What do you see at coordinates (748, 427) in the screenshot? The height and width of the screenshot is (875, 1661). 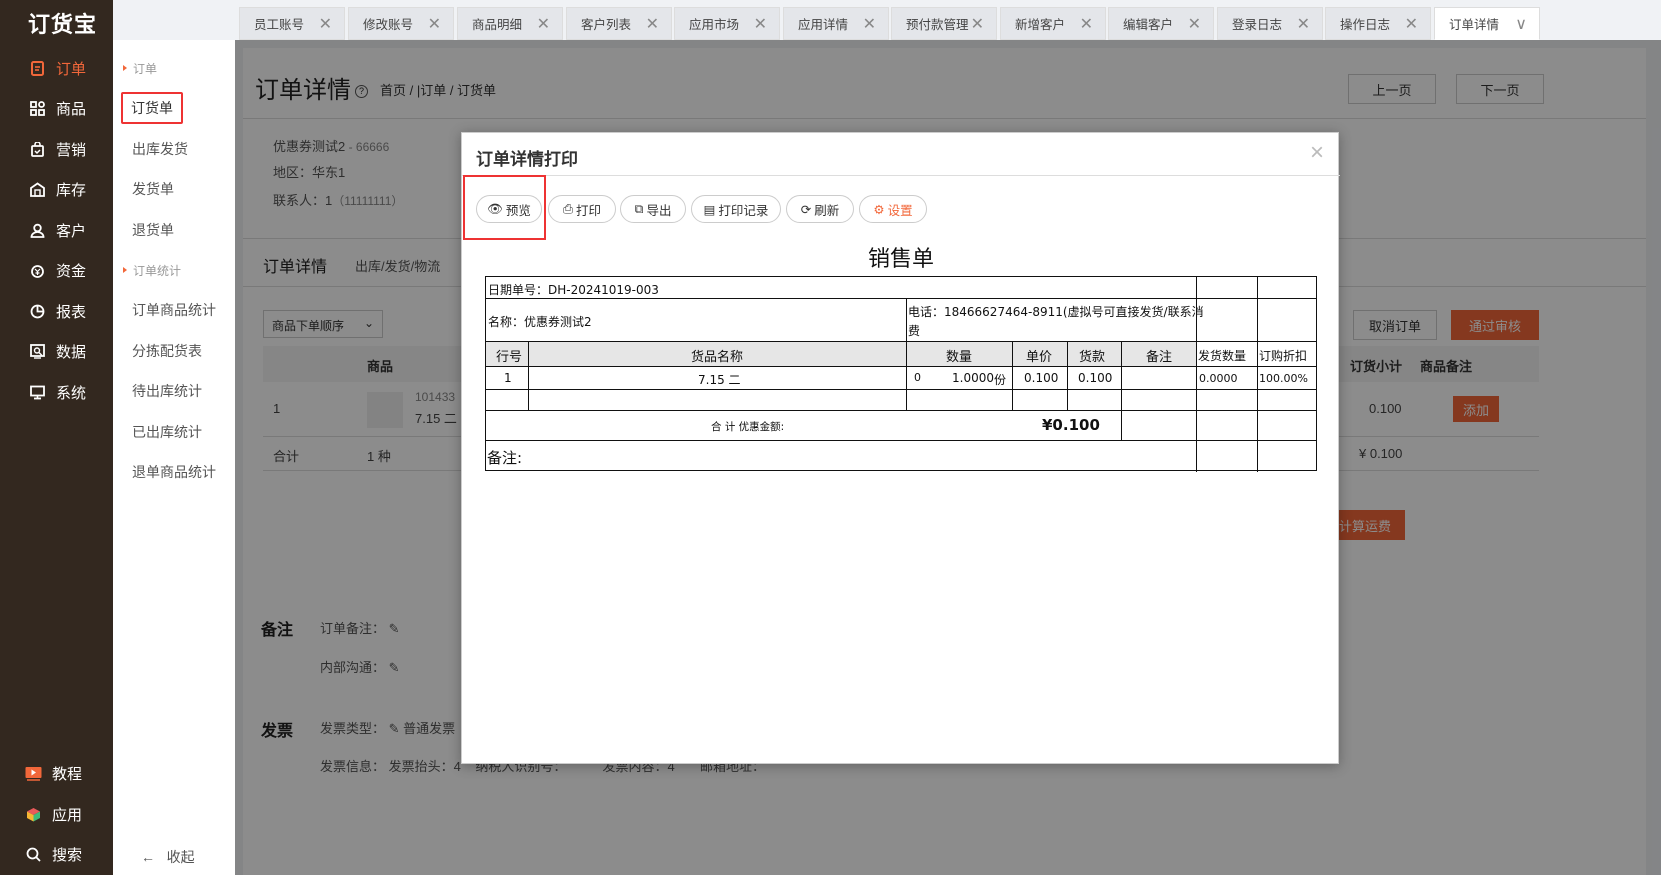 I see `total-label: 合 计 优惠金额:` at bounding box center [748, 427].